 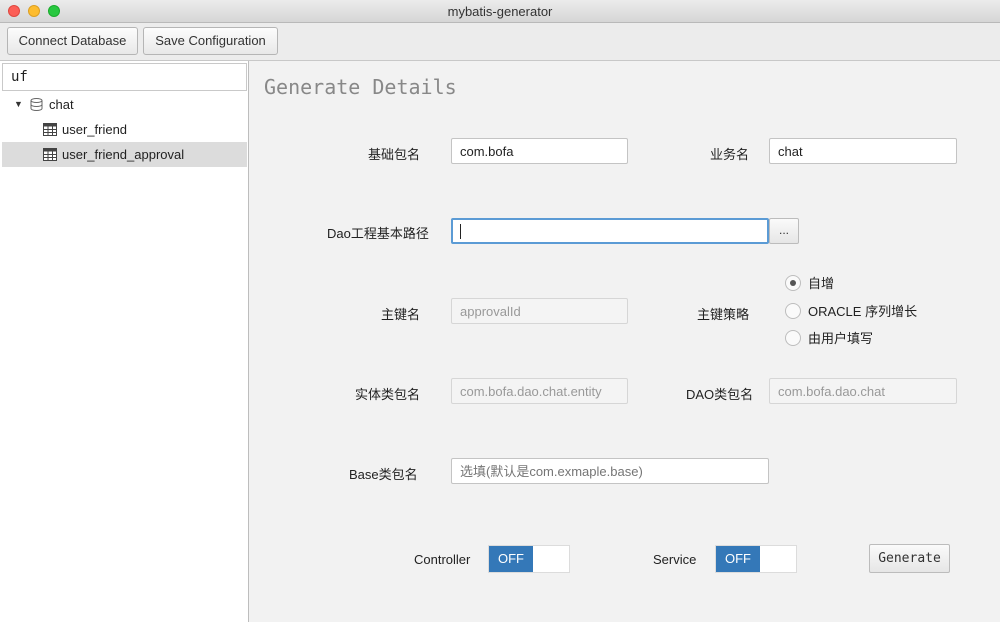 I want to click on tree-node-table-selected: user_friend_approval, so click(x=124, y=154).